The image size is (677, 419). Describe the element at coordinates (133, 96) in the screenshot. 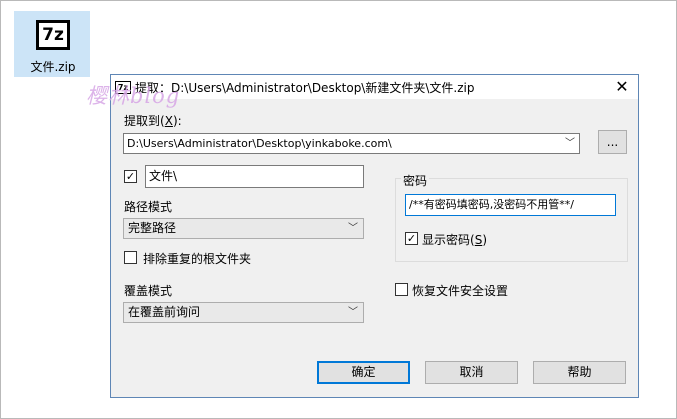

I see `watermark: 樱林blog` at that location.